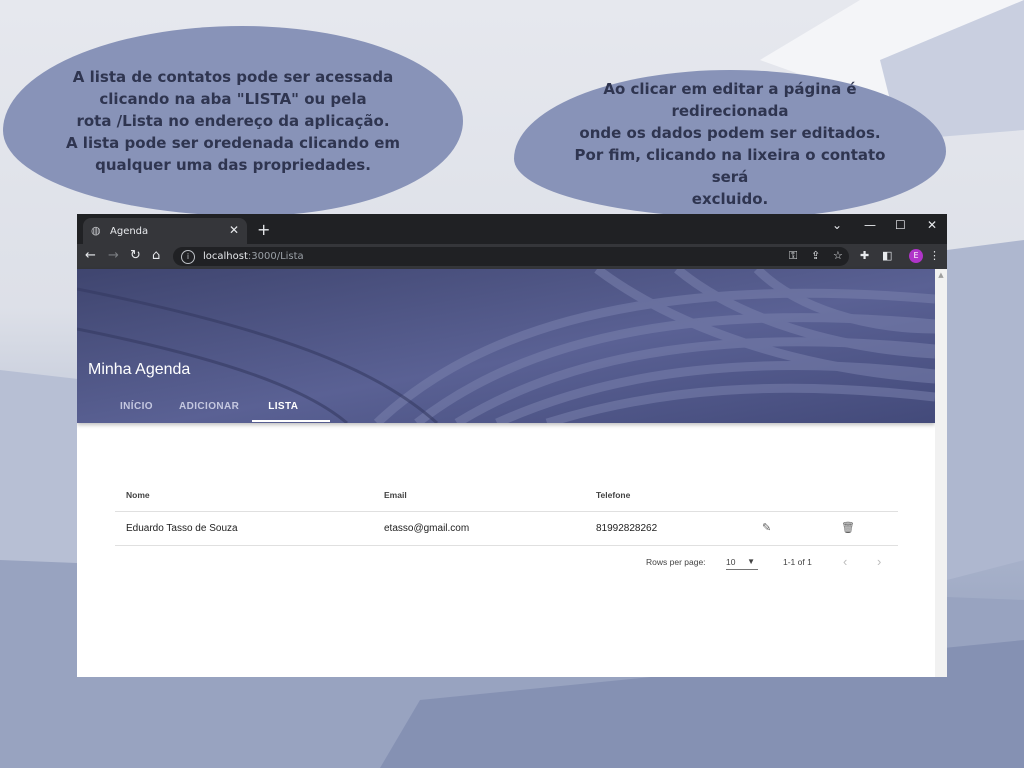 Image resolution: width=1024 pixels, height=768 pixels. I want to click on site-info-icon: i, so click(188, 256).